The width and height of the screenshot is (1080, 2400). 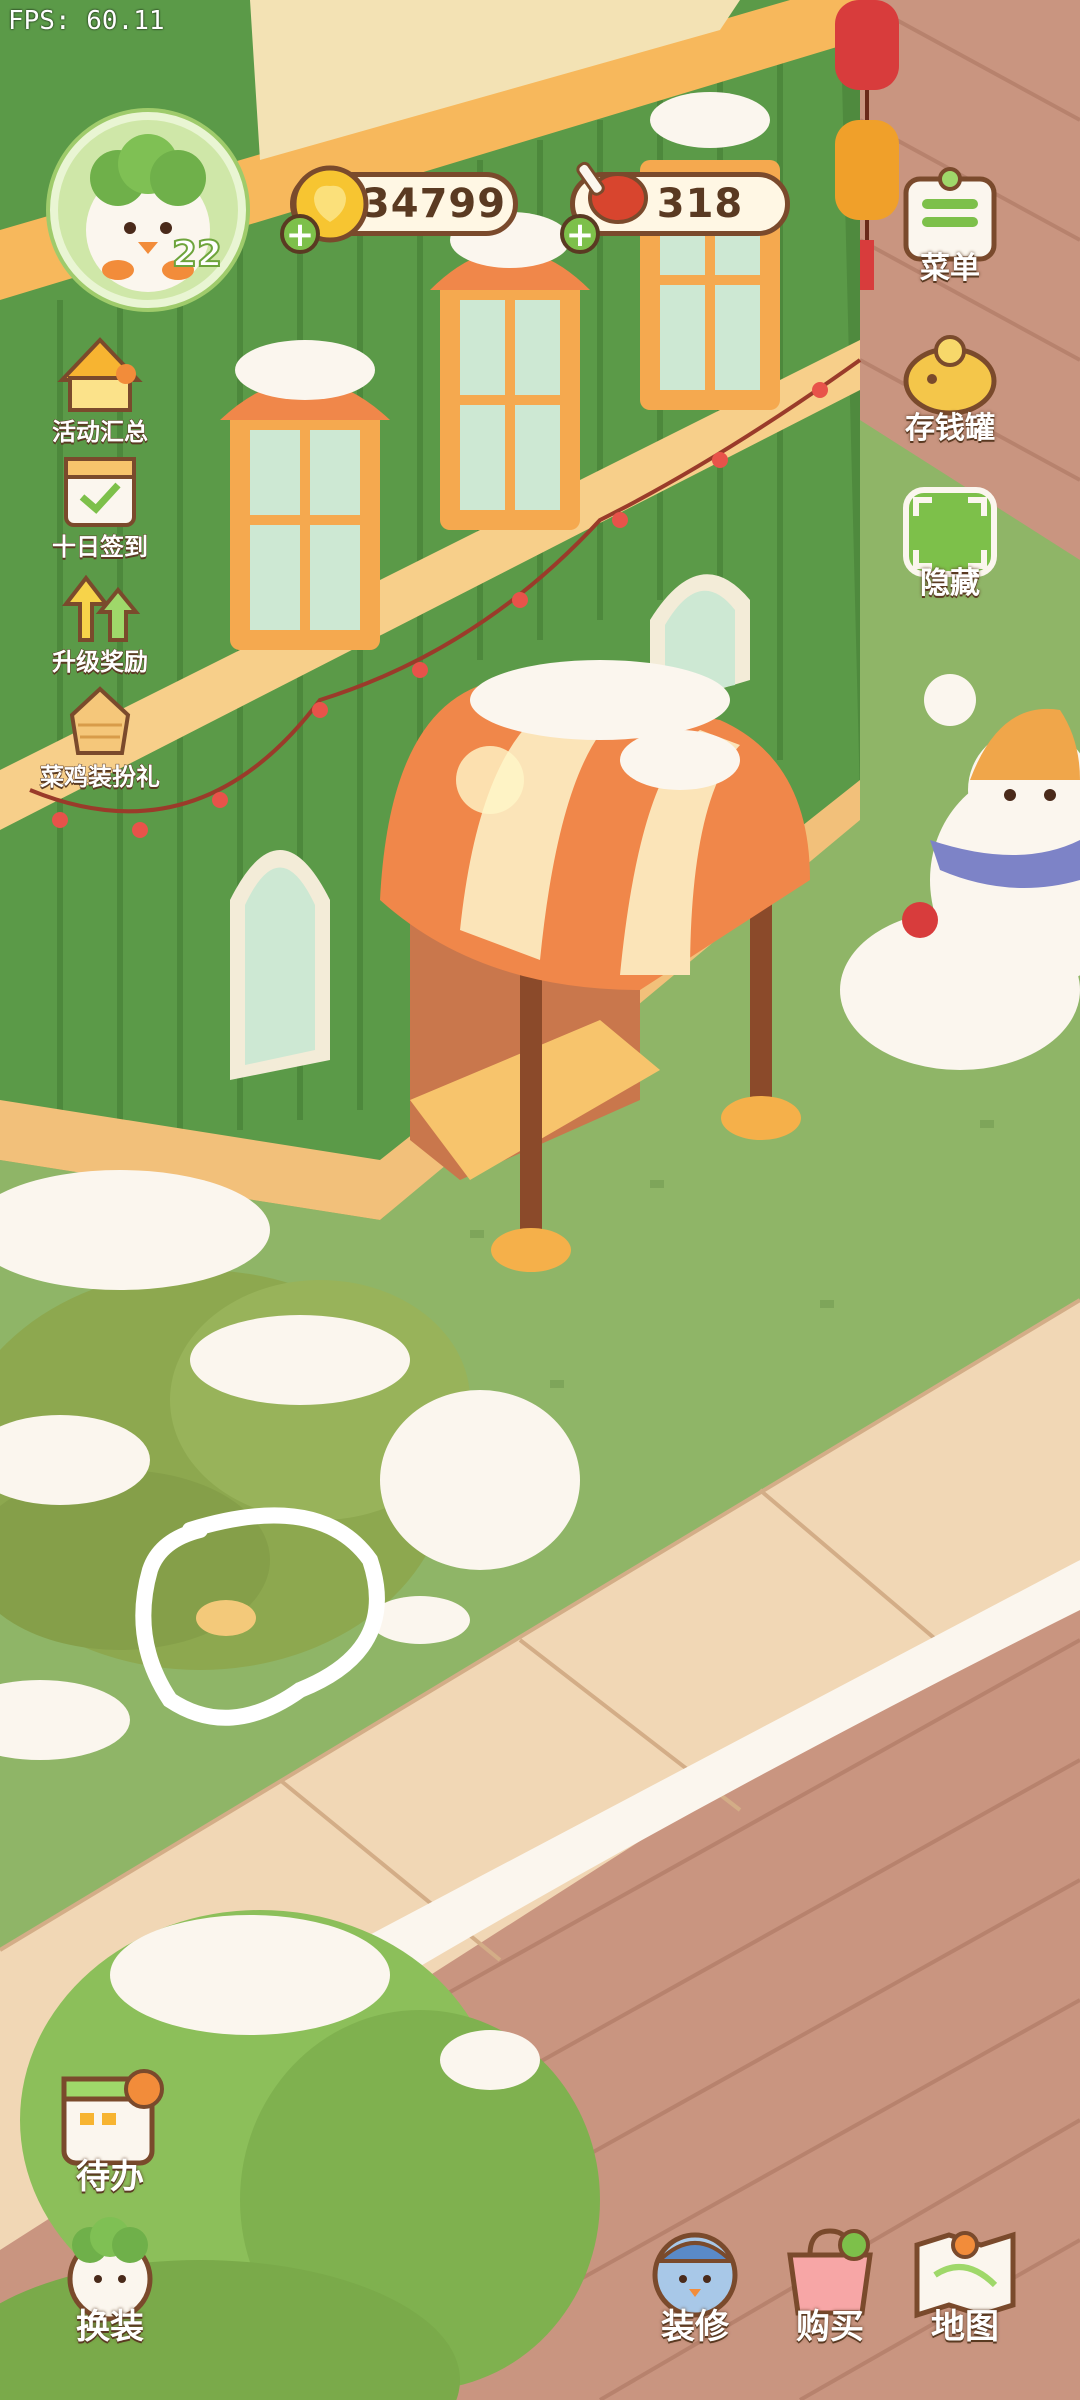 What do you see at coordinates (100, 432) in the screenshot?
I see `event-summary-label: 活动汇总` at bounding box center [100, 432].